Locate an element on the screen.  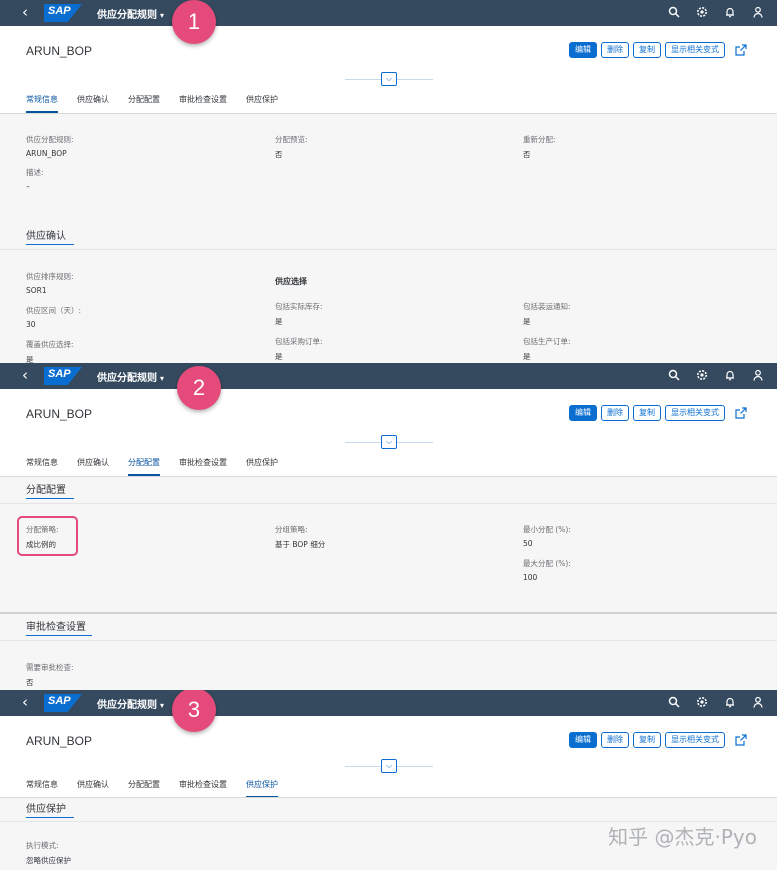
field-group-strategy: 分组策略: 基于 BOP 细分 is located at coordinates (300, 537).